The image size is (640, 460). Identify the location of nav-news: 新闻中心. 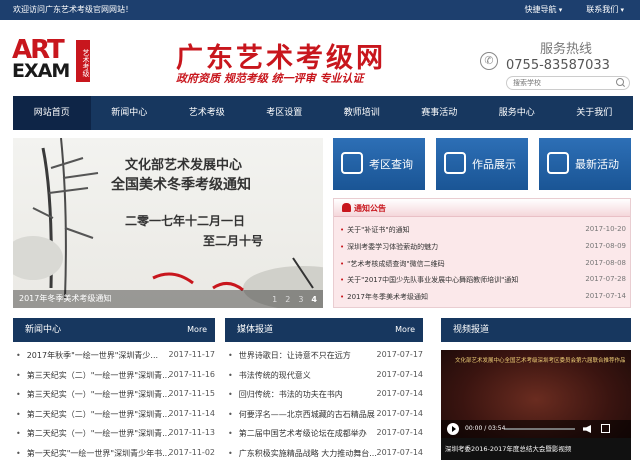
(130, 113).